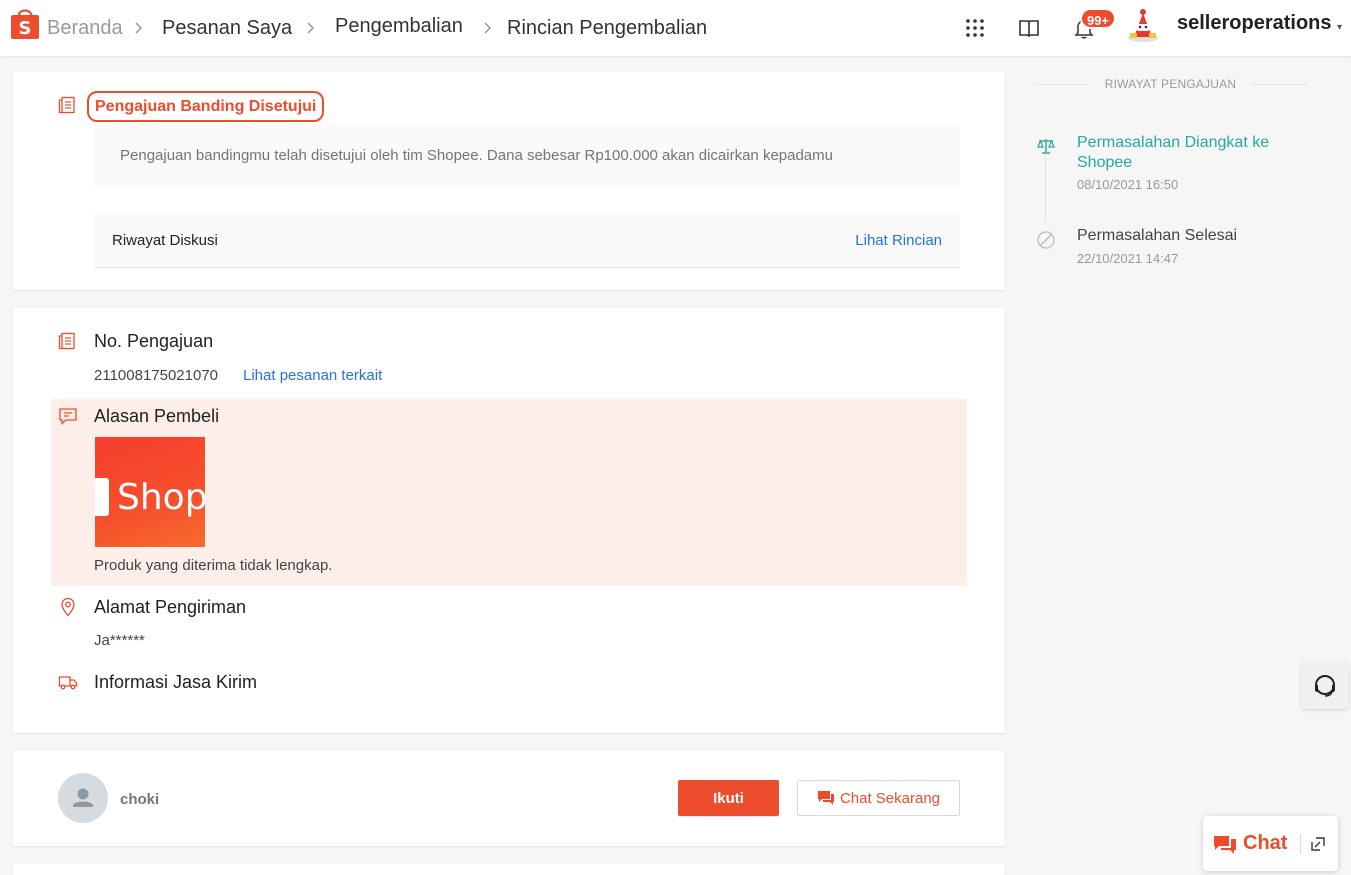 The image size is (1351, 875). What do you see at coordinates (68, 416) in the screenshot?
I see `chat-bubble-icon` at bounding box center [68, 416].